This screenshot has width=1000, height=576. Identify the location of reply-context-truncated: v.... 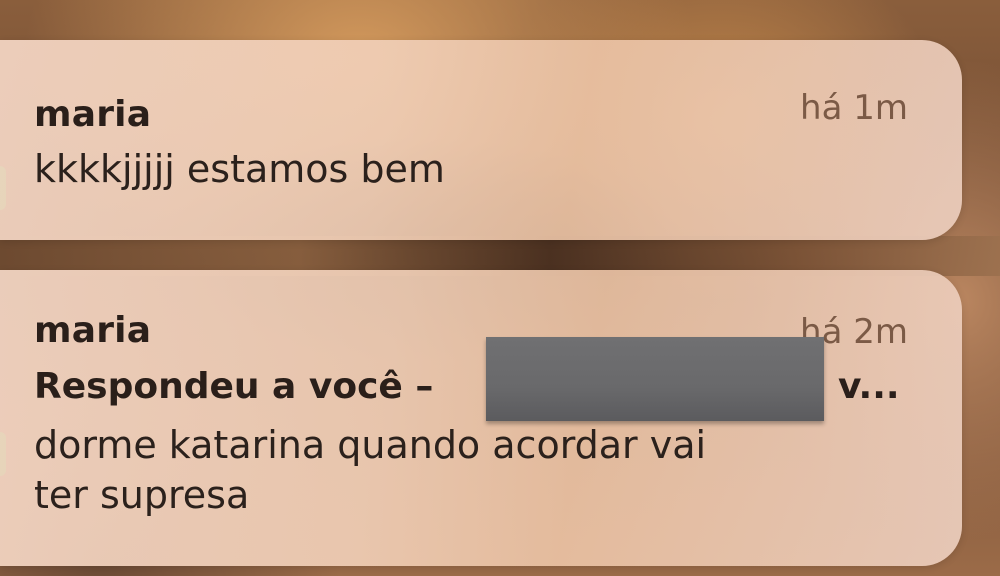
(869, 386).